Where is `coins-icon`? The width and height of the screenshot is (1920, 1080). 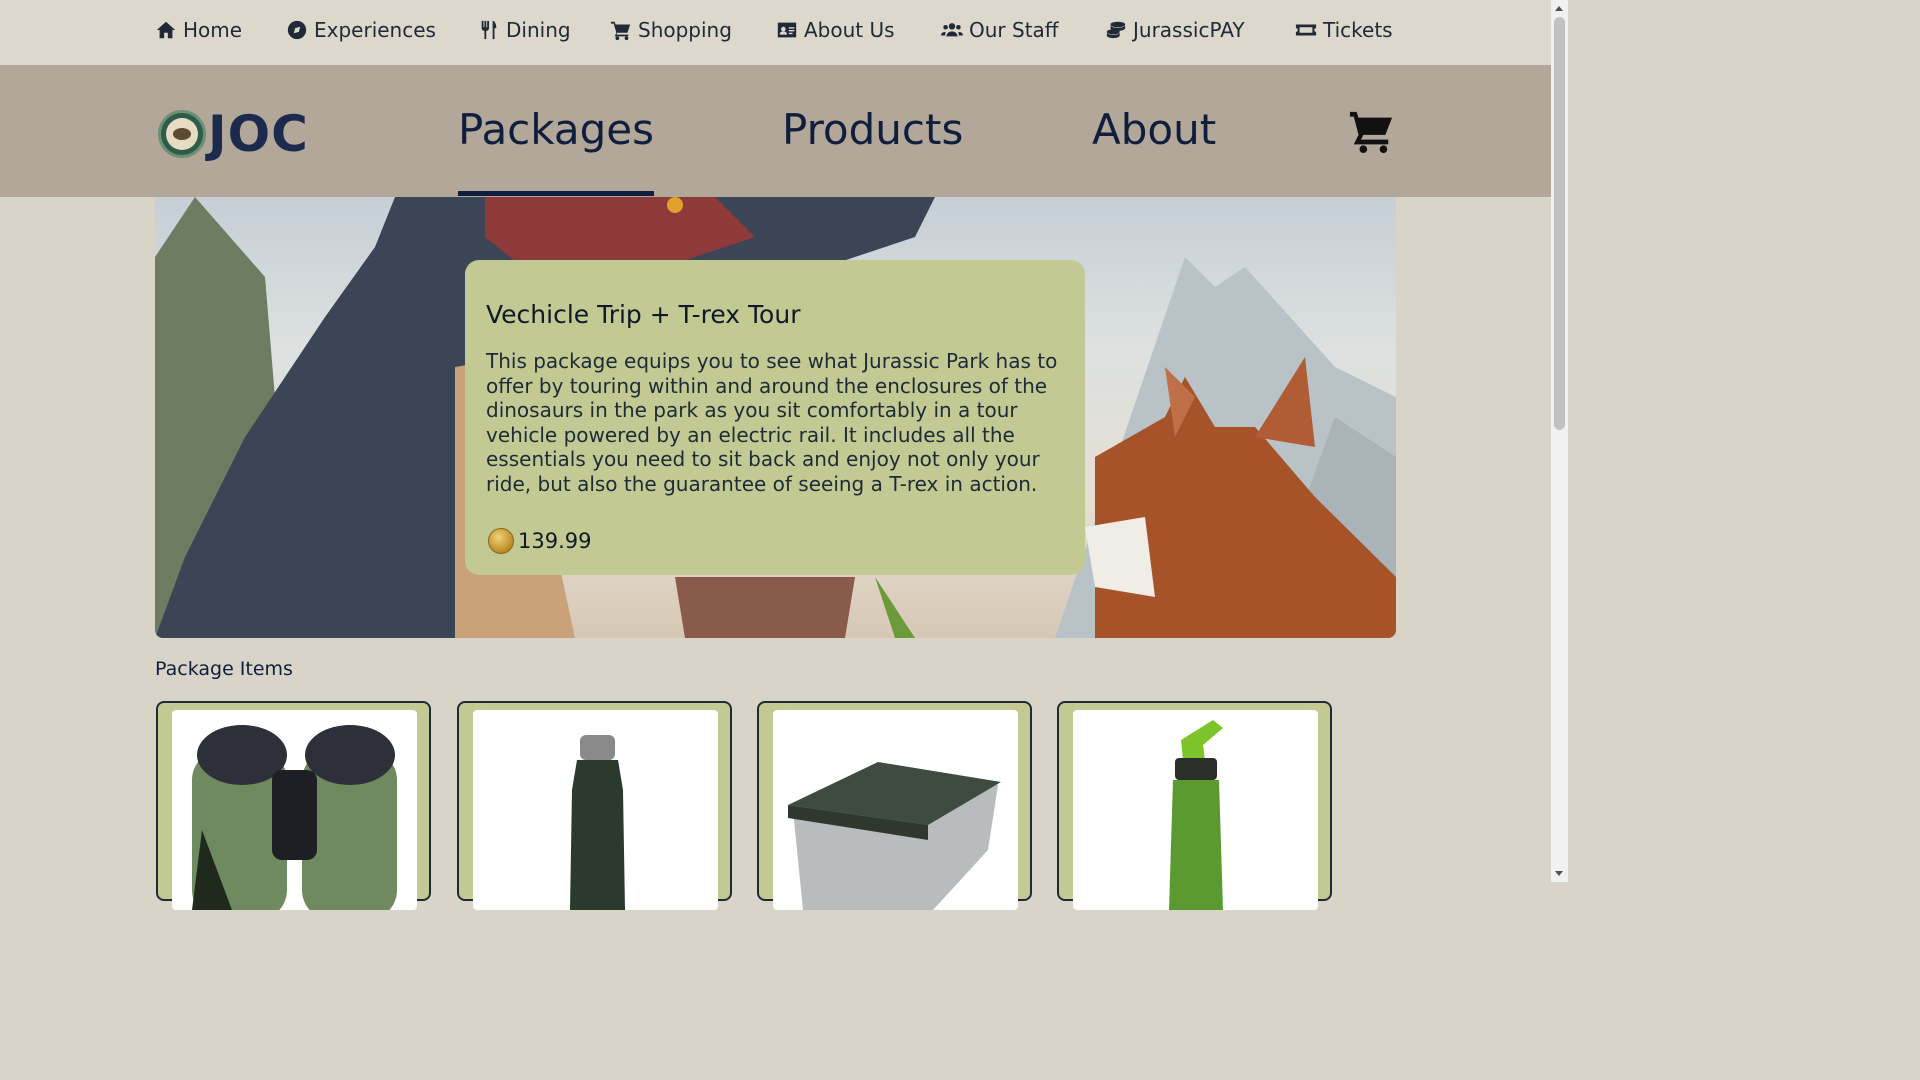
coins-icon is located at coordinates (1116, 30).